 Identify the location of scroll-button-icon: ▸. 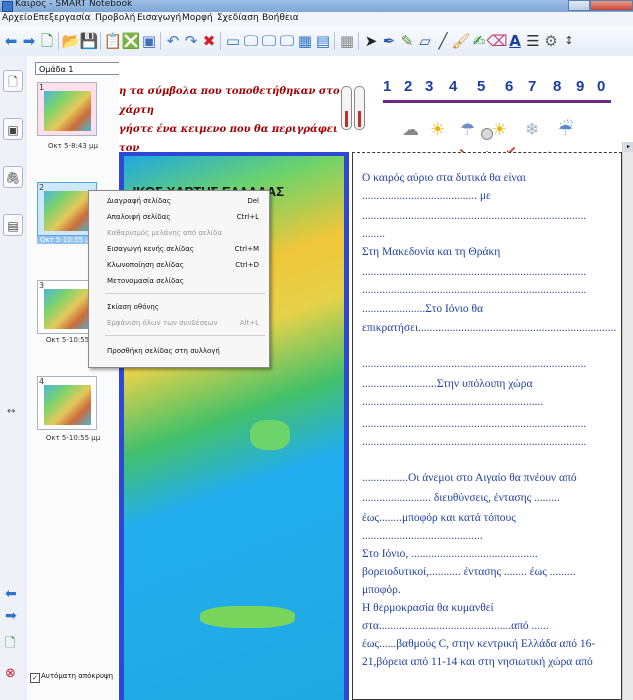
(628, 147).